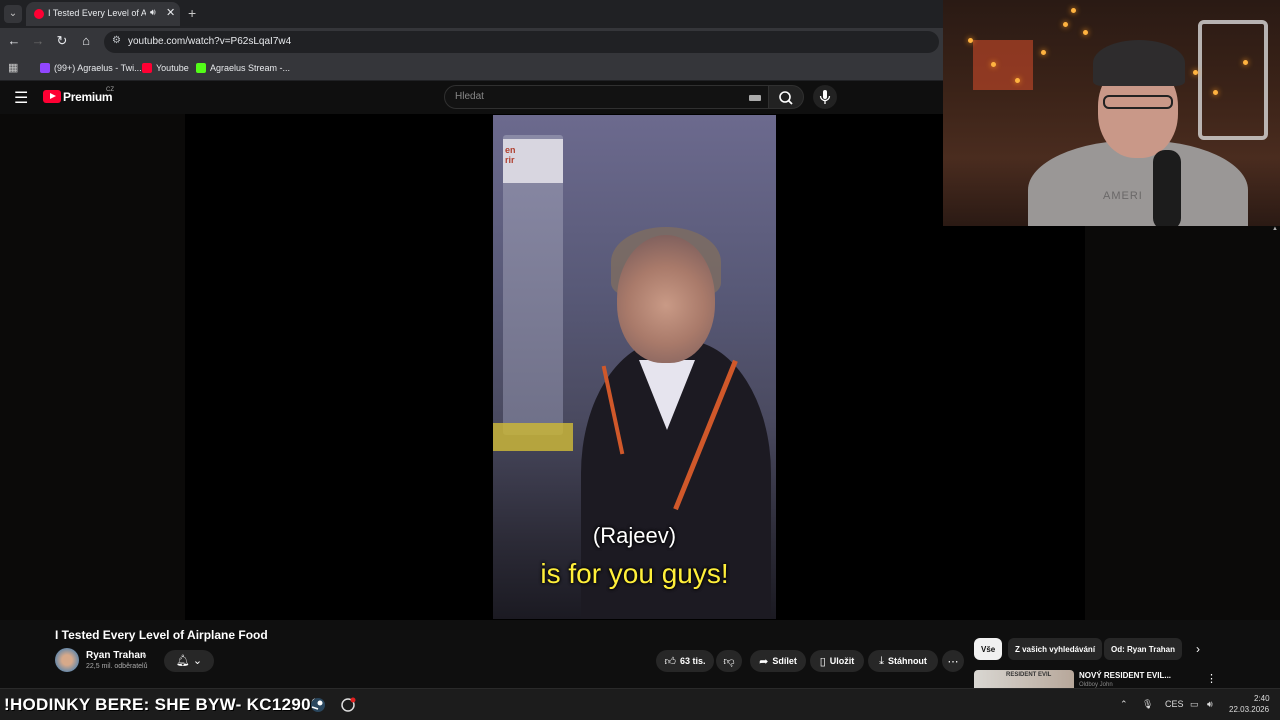  I want to click on share-arrow-icon: ➦, so click(764, 661).